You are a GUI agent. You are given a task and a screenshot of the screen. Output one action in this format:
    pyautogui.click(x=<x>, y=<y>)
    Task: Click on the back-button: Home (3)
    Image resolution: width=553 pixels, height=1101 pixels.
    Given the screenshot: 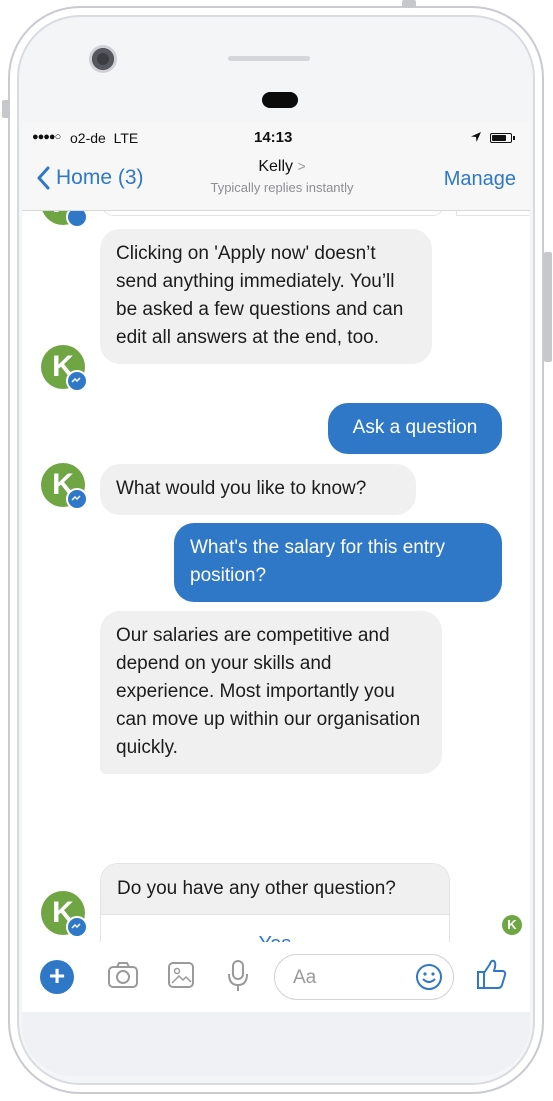 What is the action you would take?
    pyautogui.click(x=90, y=178)
    